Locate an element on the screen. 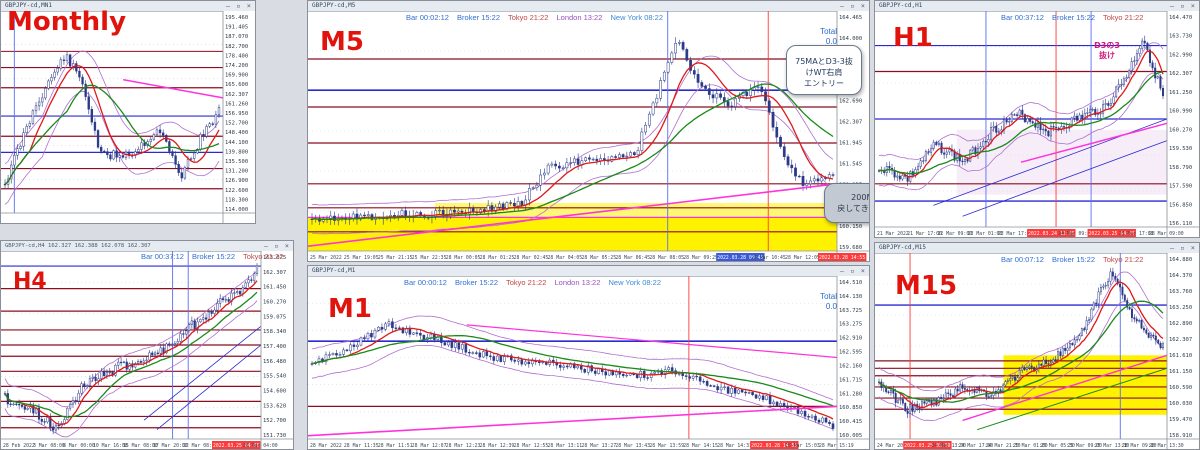 This screenshot has height=450, width=1200. time-tick-label: 28 Mar 04:05 is located at coordinates (565, 258).